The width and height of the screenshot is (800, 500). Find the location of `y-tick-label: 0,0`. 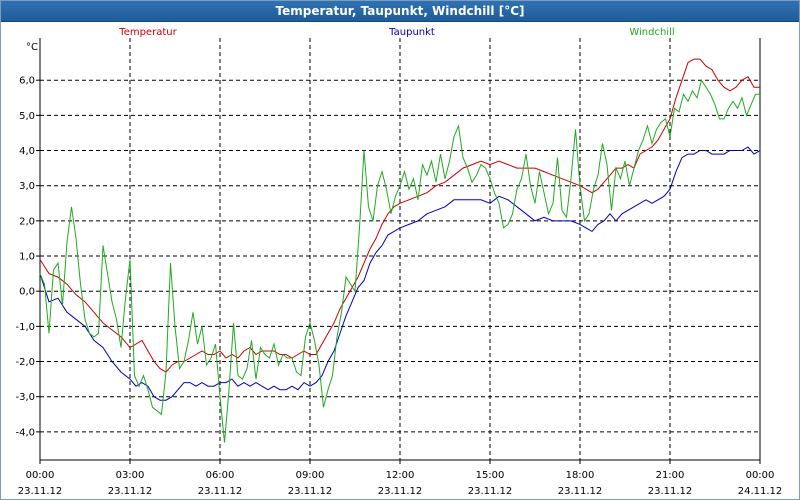

y-tick-label: 0,0 is located at coordinates (27, 292).